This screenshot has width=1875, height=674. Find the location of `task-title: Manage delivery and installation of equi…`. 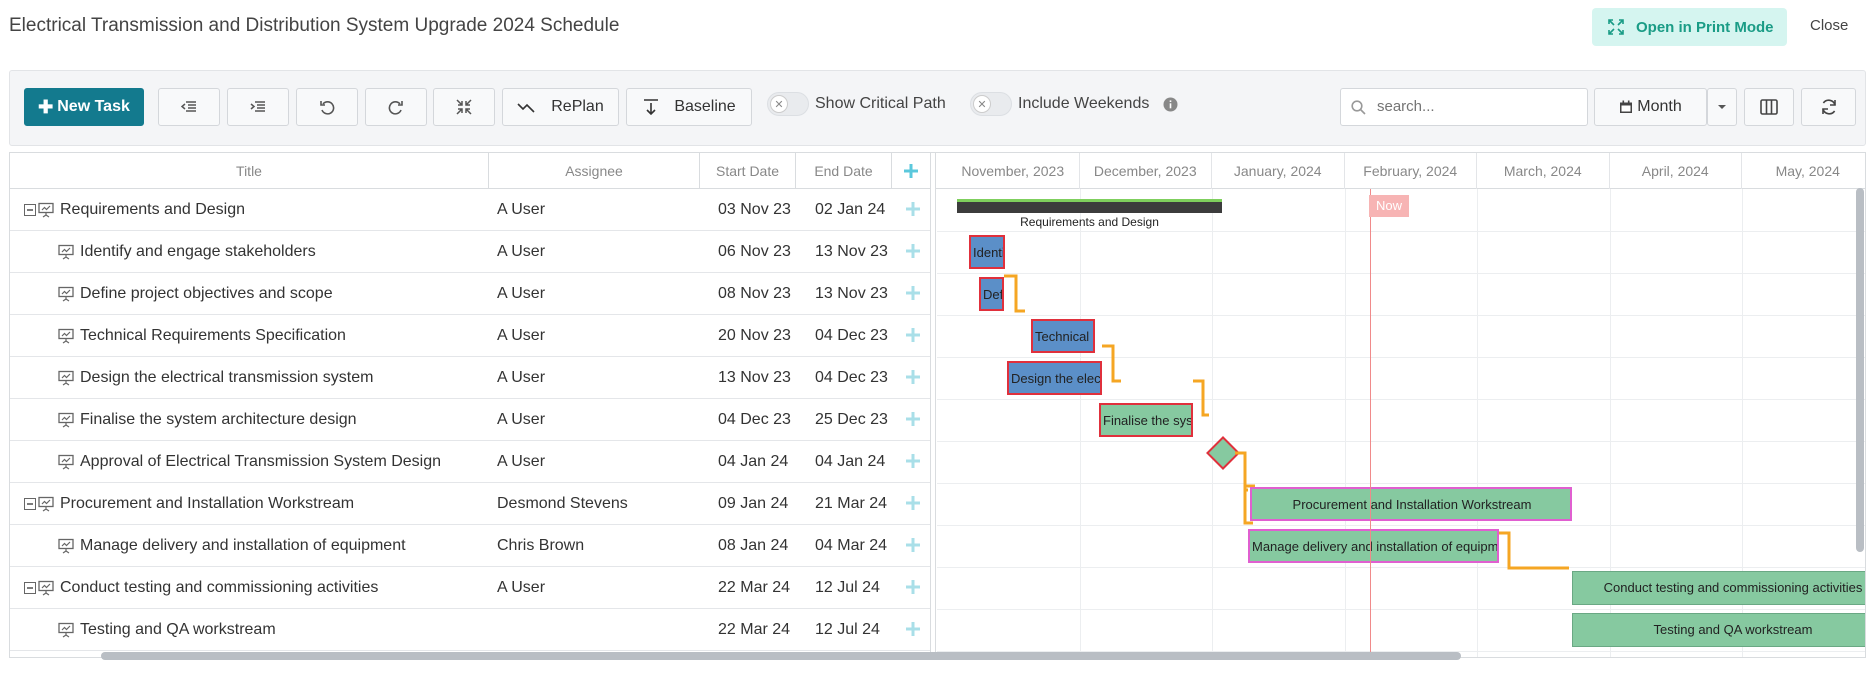

task-title: Manage delivery and installation of equi… is located at coordinates (243, 546).